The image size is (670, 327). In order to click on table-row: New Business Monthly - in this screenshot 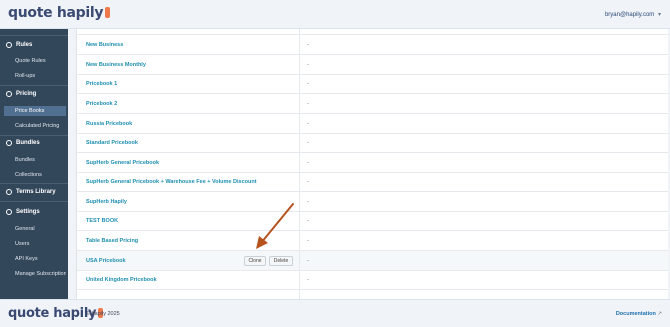, I will do `click(372, 65)`.